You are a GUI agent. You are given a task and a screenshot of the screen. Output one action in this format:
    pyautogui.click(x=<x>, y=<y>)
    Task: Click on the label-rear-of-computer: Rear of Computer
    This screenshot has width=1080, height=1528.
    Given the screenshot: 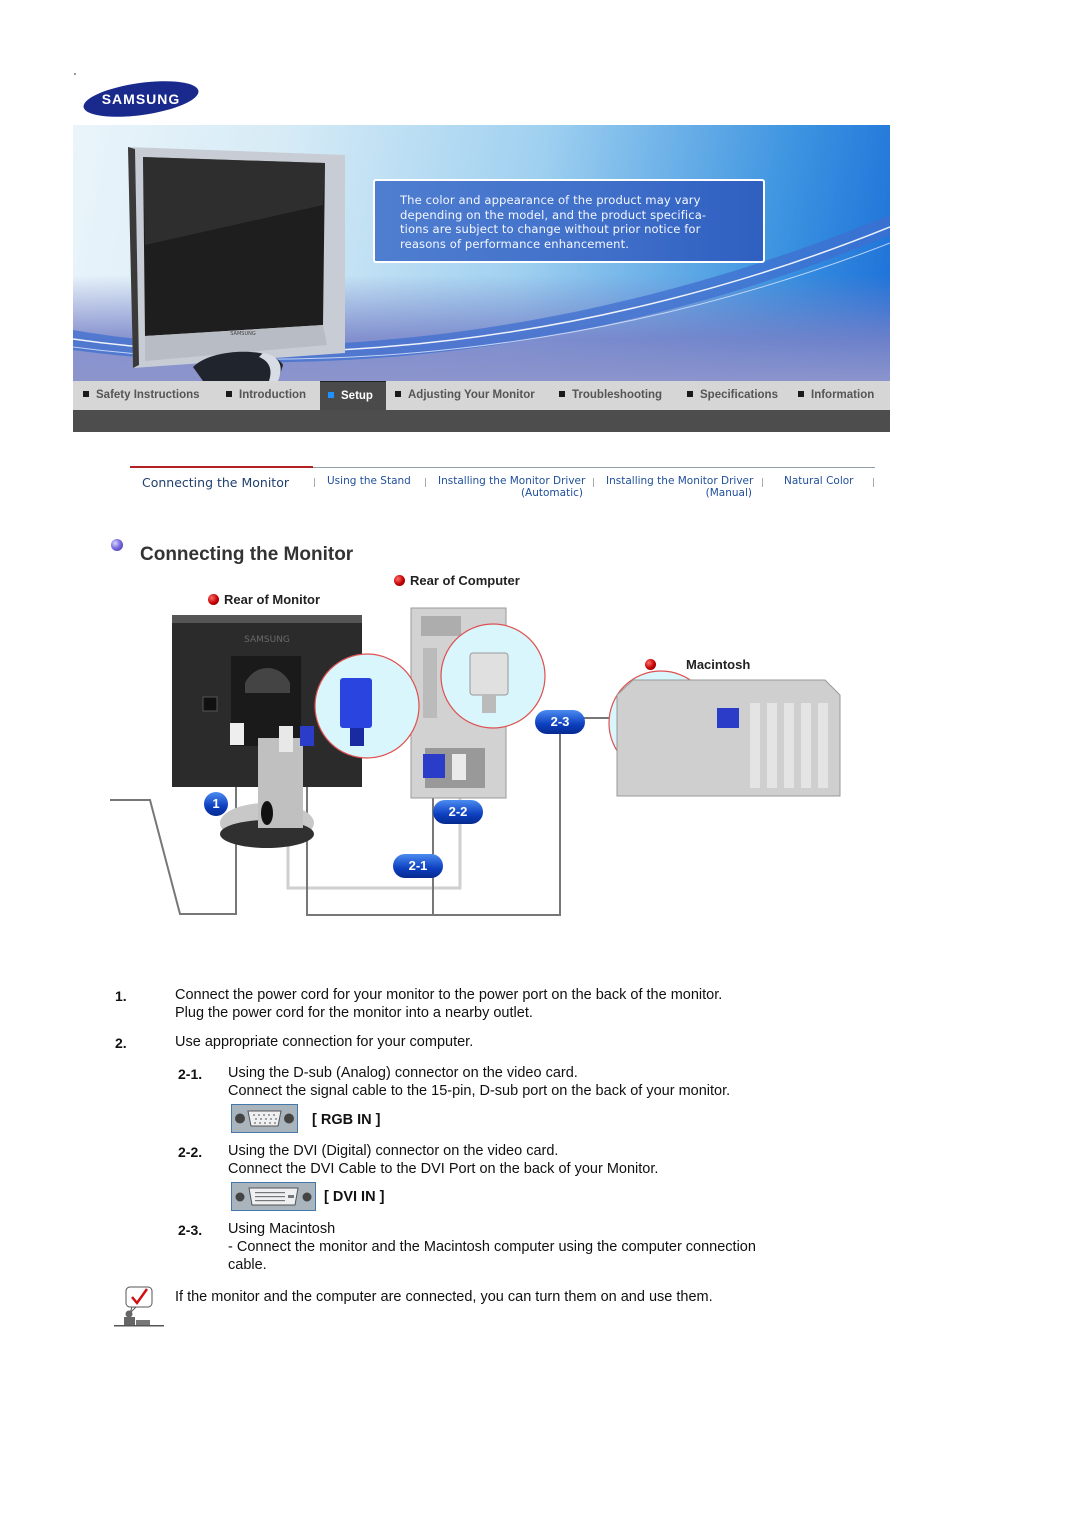 What is the action you would take?
    pyautogui.click(x=457, y=580)
    